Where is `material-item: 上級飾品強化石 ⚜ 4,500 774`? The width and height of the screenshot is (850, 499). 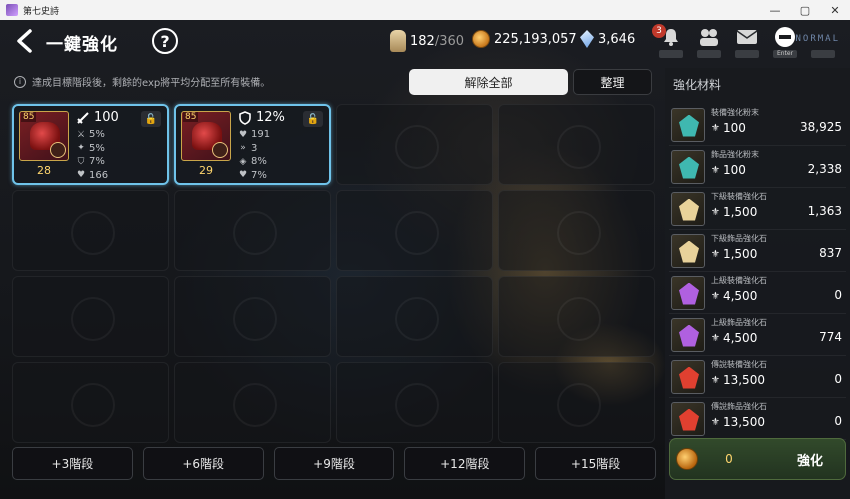
material-item: 上級飾品強化石 ⚜ 4,500 774 is located at coordinates (757, 335).